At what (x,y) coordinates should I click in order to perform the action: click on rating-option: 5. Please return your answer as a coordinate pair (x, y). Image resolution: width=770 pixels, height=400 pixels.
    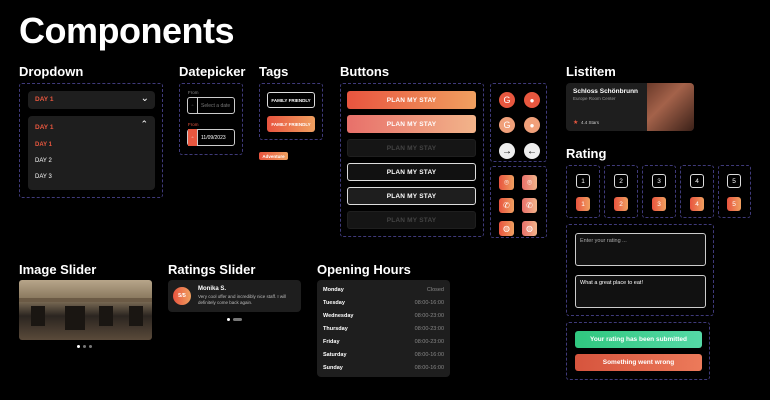
    Looking at the image, I should click on (734, 181).